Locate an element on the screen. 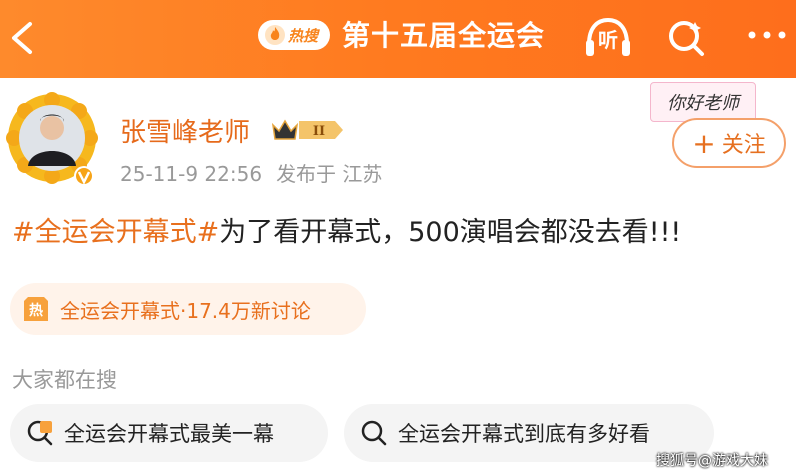 The height and width of the screenshot is (476, 796). listen-button: 听 is located at coordinates (608, 37).